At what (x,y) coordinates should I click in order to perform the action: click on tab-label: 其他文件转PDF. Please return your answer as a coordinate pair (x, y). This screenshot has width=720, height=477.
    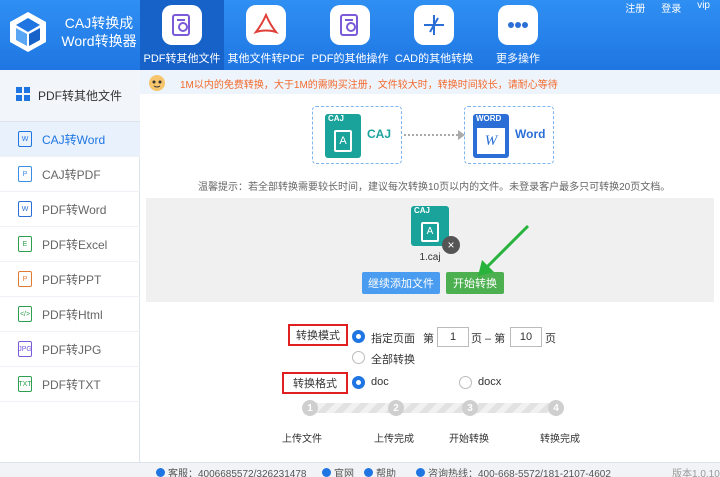
    Looking at the image, I should click on (266, 59).